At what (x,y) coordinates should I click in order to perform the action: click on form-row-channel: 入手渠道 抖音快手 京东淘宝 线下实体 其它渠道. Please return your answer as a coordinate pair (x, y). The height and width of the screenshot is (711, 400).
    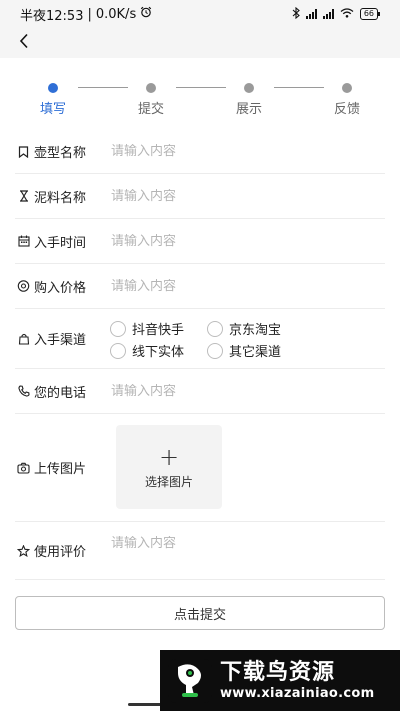
    Looking at the image, I should click on (200, 339).